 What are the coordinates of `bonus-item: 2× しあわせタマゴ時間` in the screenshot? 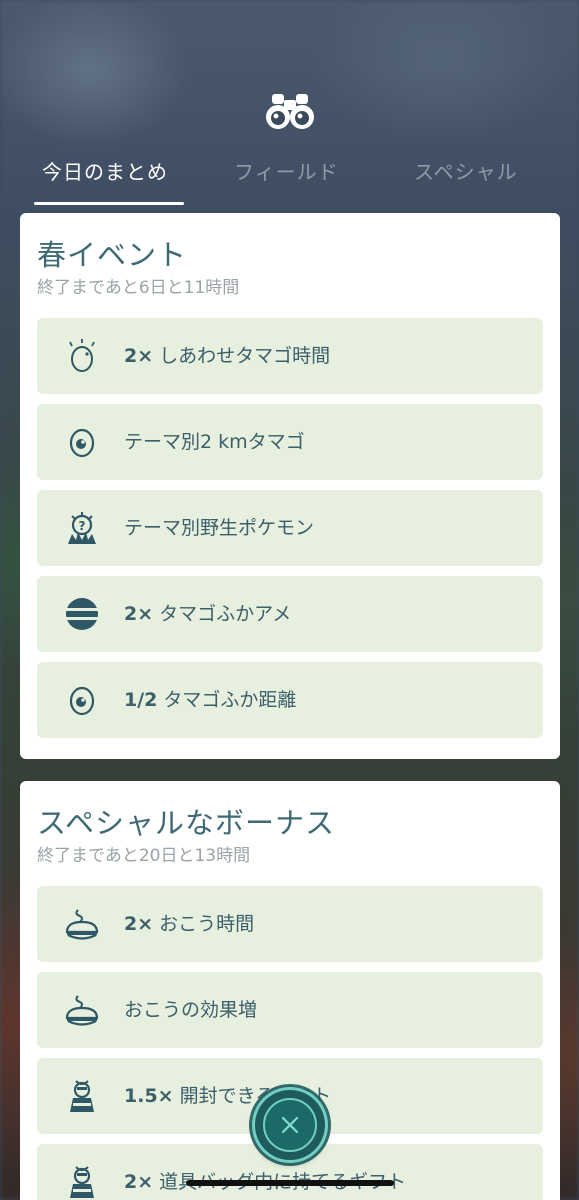 It's located at (290, 356).